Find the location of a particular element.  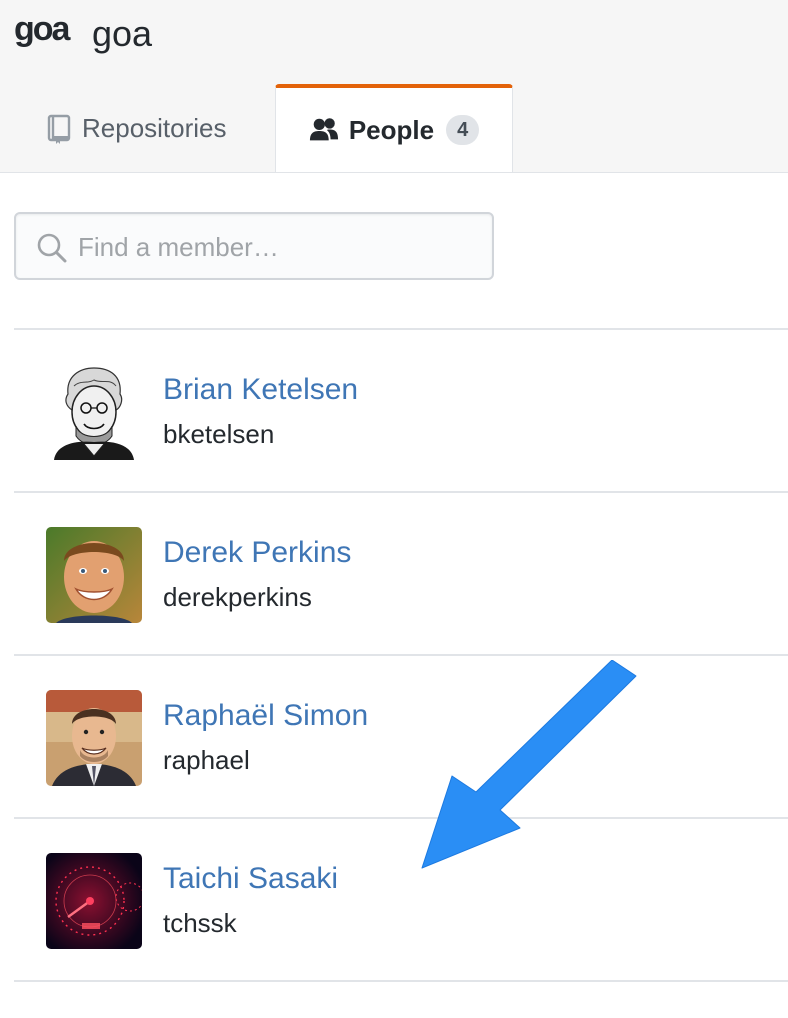

member-search is located at coordinates (254, 246).